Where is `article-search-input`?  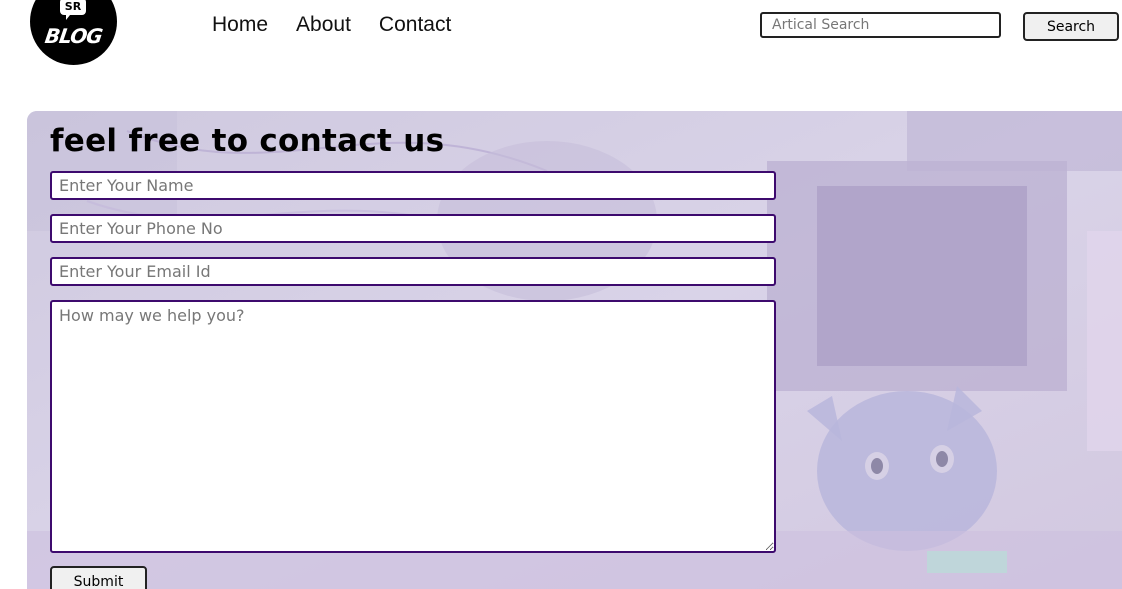
article-search-input is located at coordinates (880, 25).